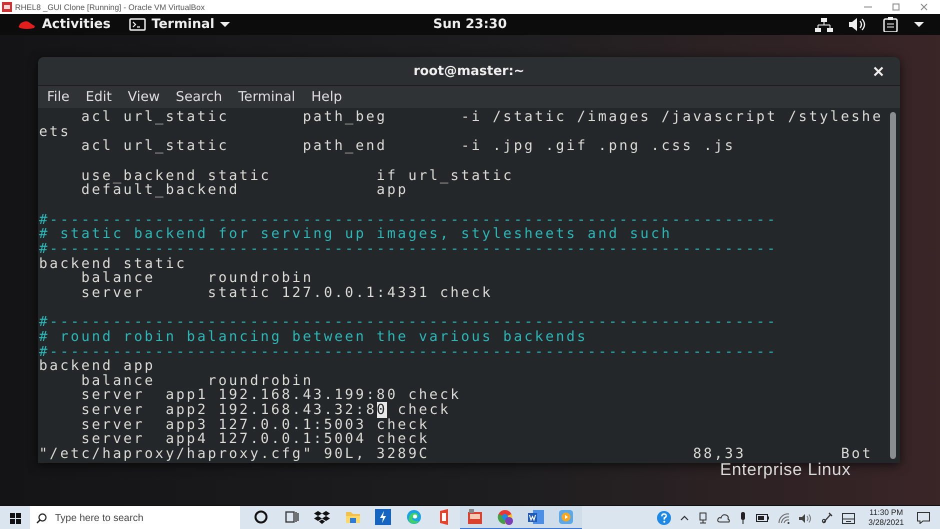 The height and width of the screenshot is (529, 940). Describe the element at coordinates (313, 337) in the screenshot. I see `comment-line: # round robin balancing between the various backends` at that location.